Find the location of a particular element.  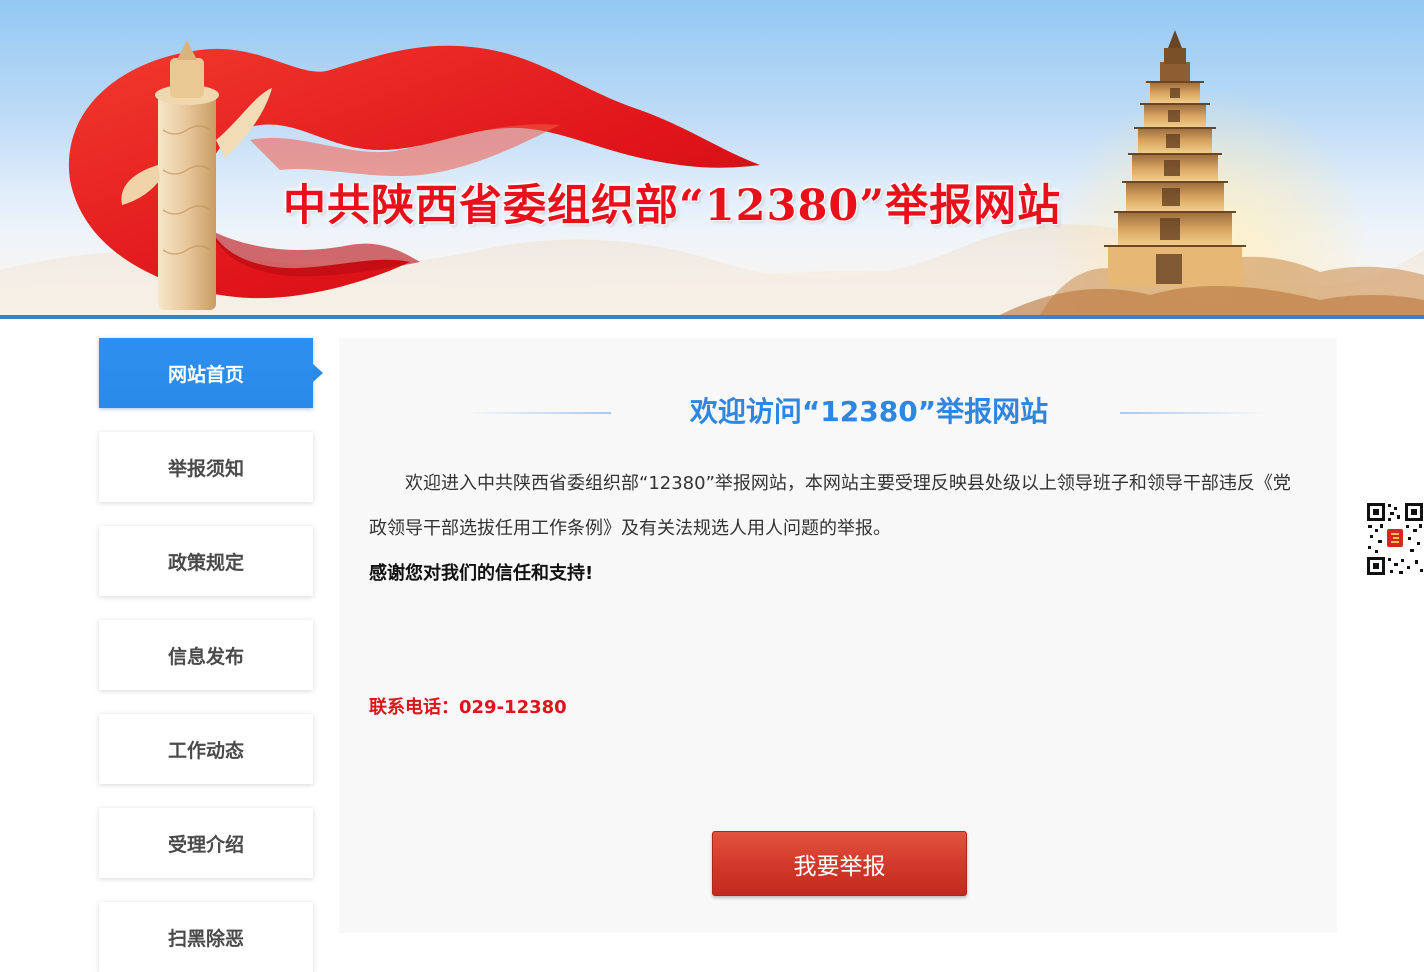

qr-code-icon is located at coordinates (1395, 539).